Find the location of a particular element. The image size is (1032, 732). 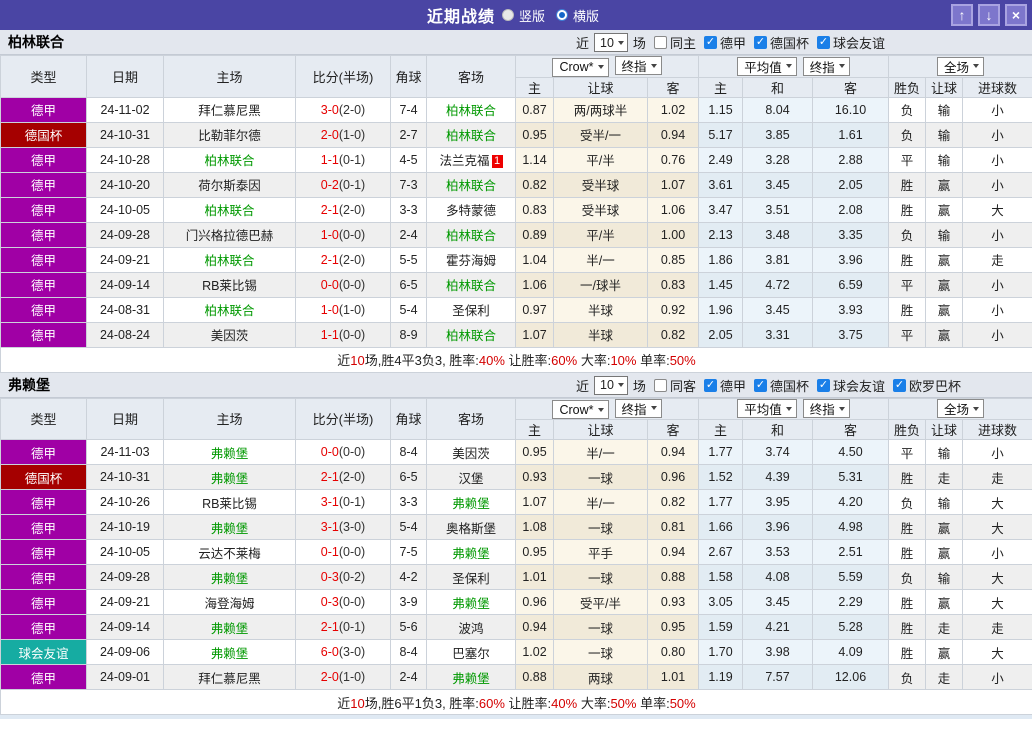

handicap_result-badge: 赢 is located at coordinates (944, 309).